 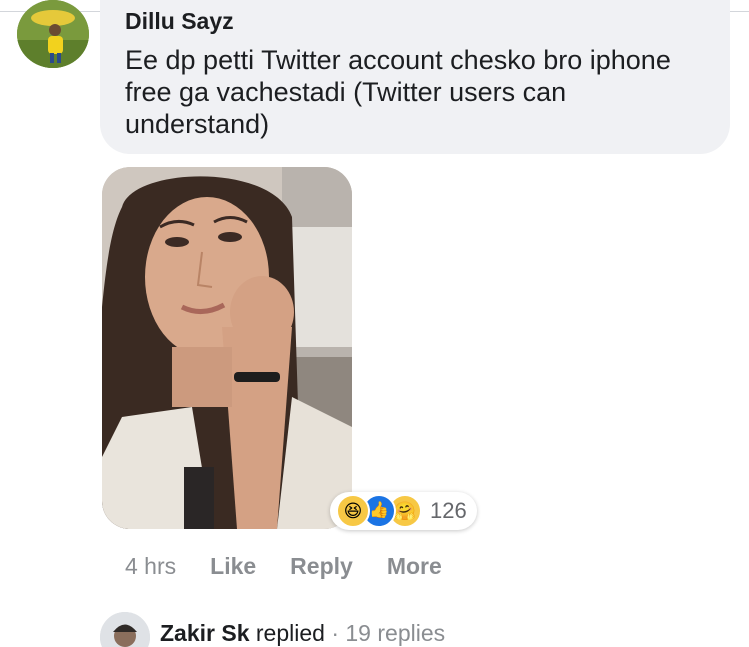 What do you see at coordinates (205, 633) in the screenshot?
I see `reply-author: Zakir Sk` at bounding box center [205, 633].